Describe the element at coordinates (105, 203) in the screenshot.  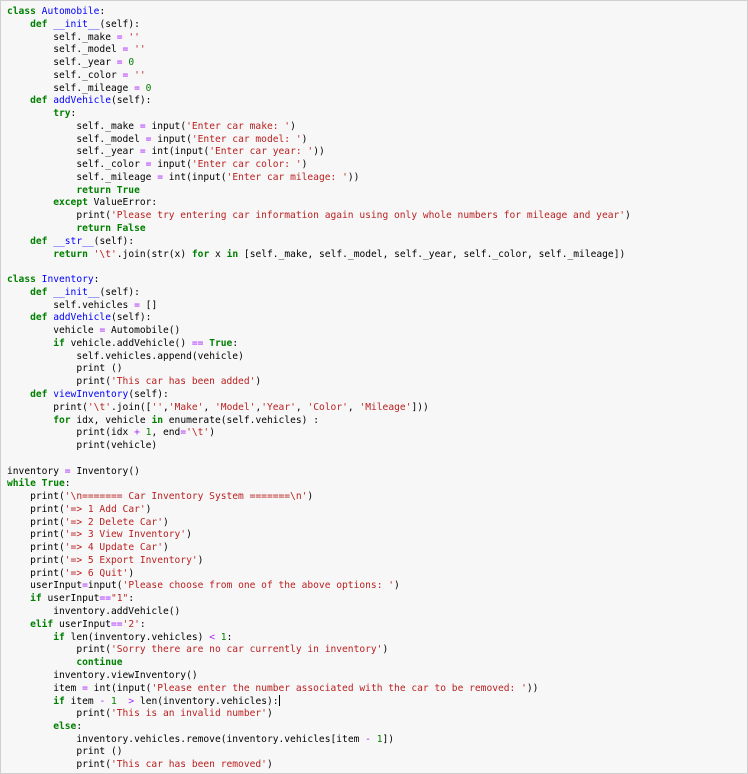
I see `code-line: except ValueError:` at that location.